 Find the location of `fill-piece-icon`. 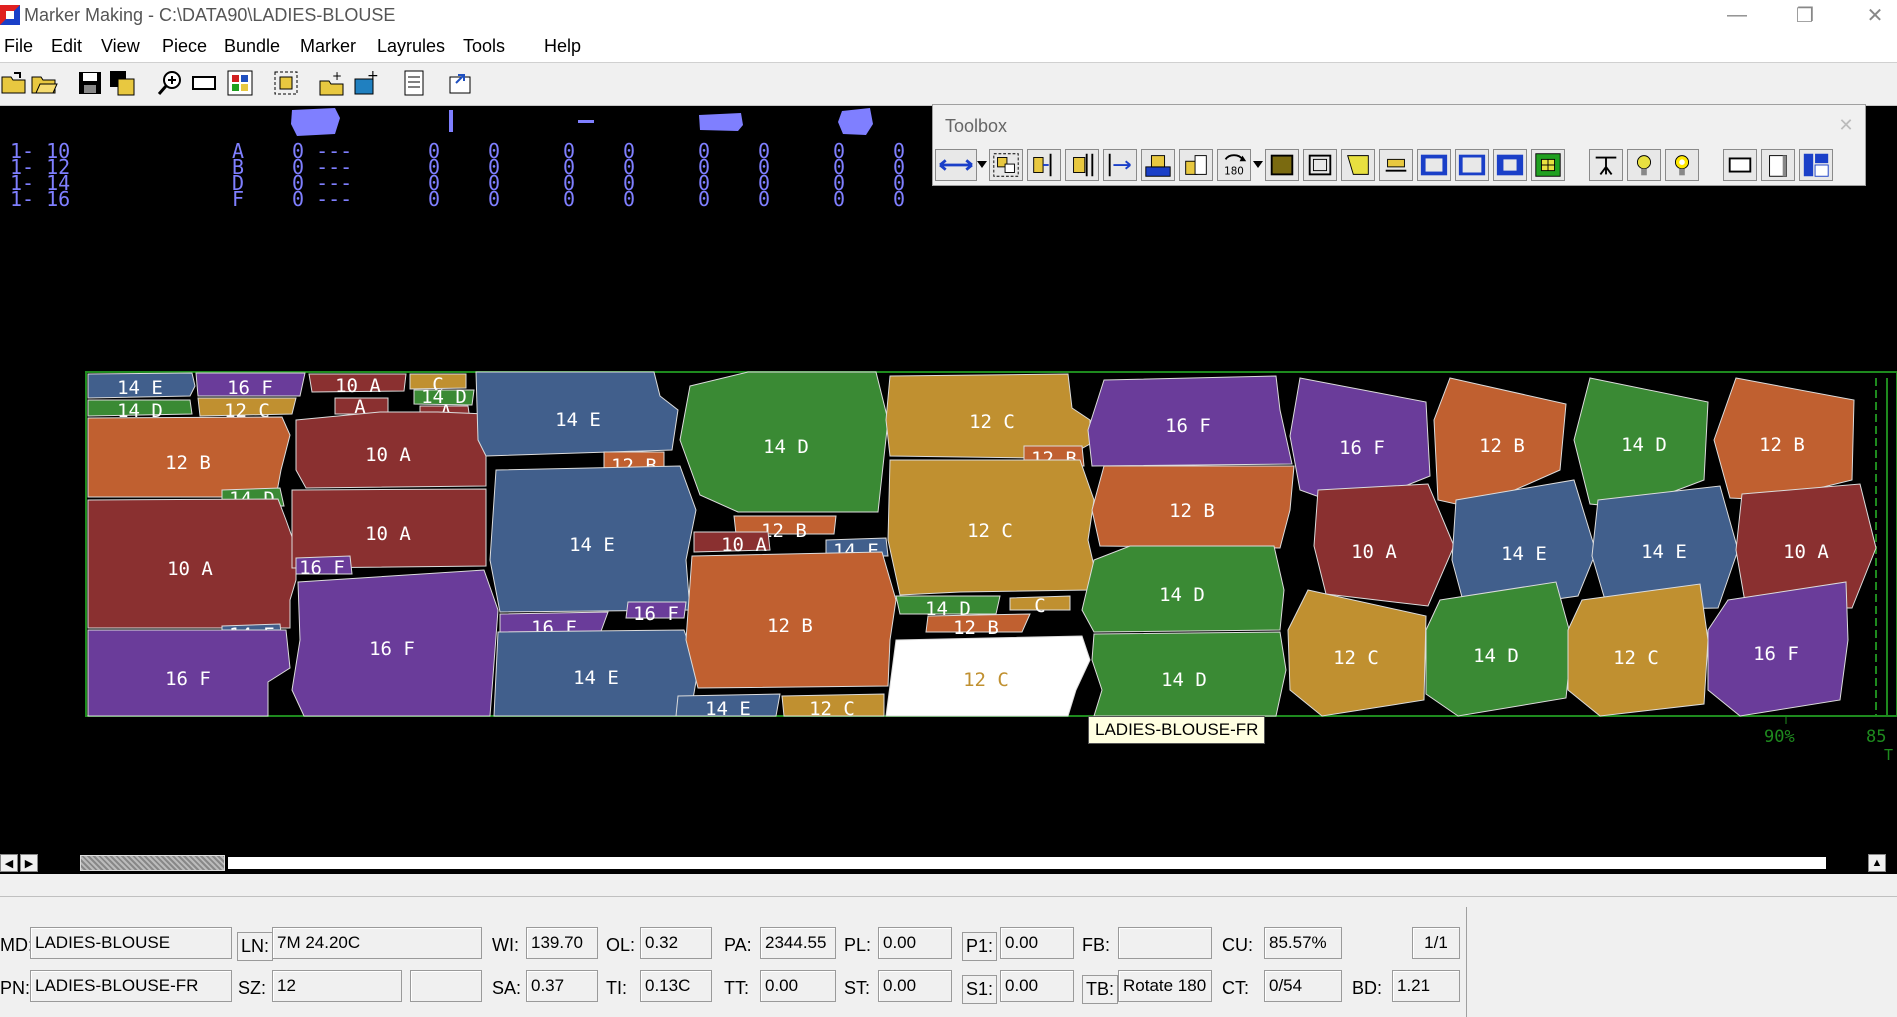

fill-piece-icon is located at coordinates (1282, 165).